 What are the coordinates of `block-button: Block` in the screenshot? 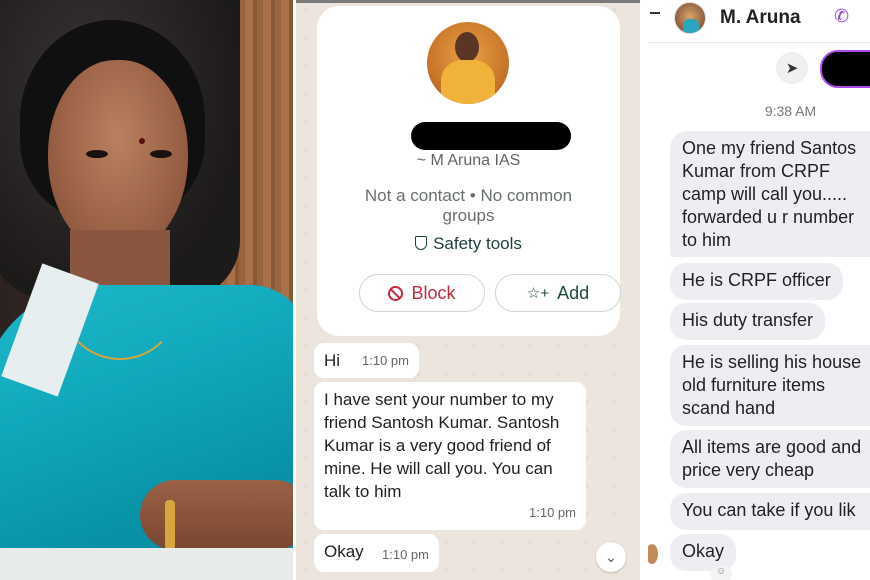 It's located at (422, 293).